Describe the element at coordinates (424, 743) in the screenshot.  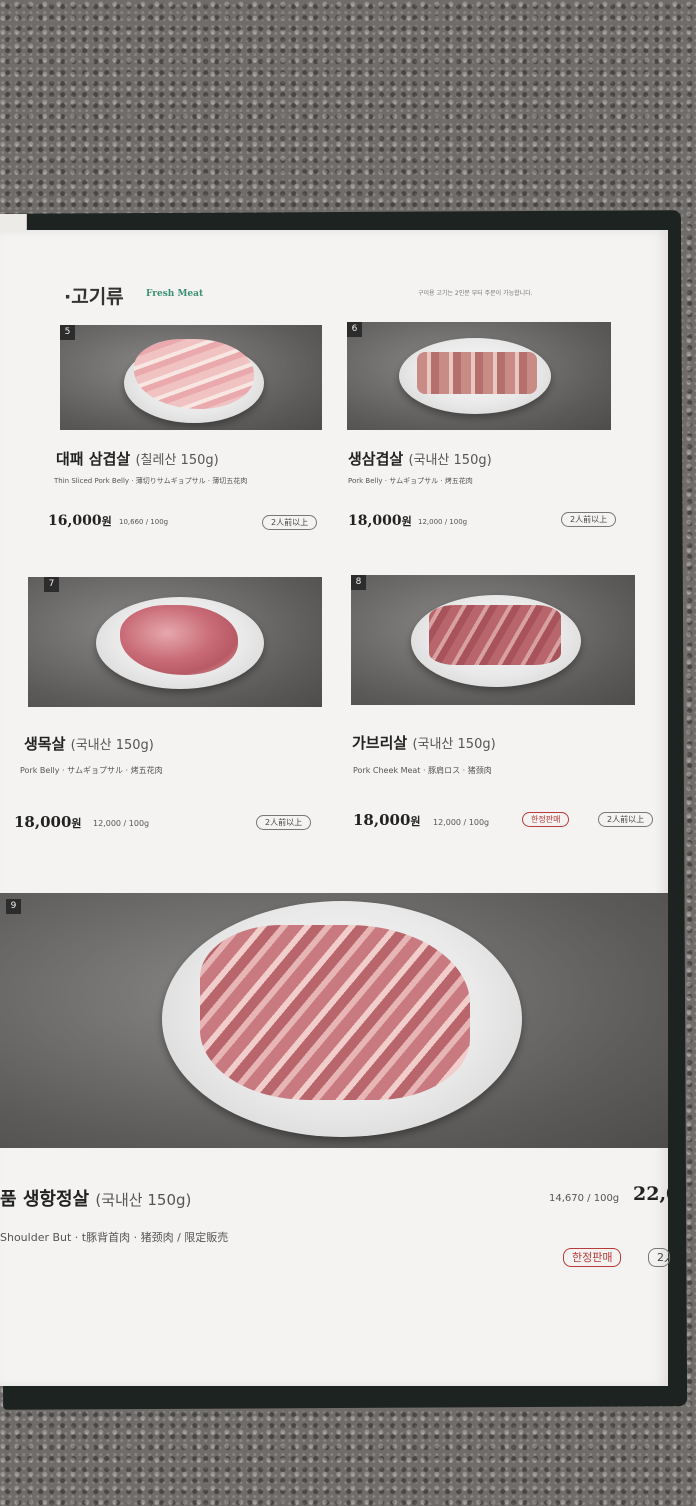
I see `item-name: 가브리살 (국내산 150g)` at that location.